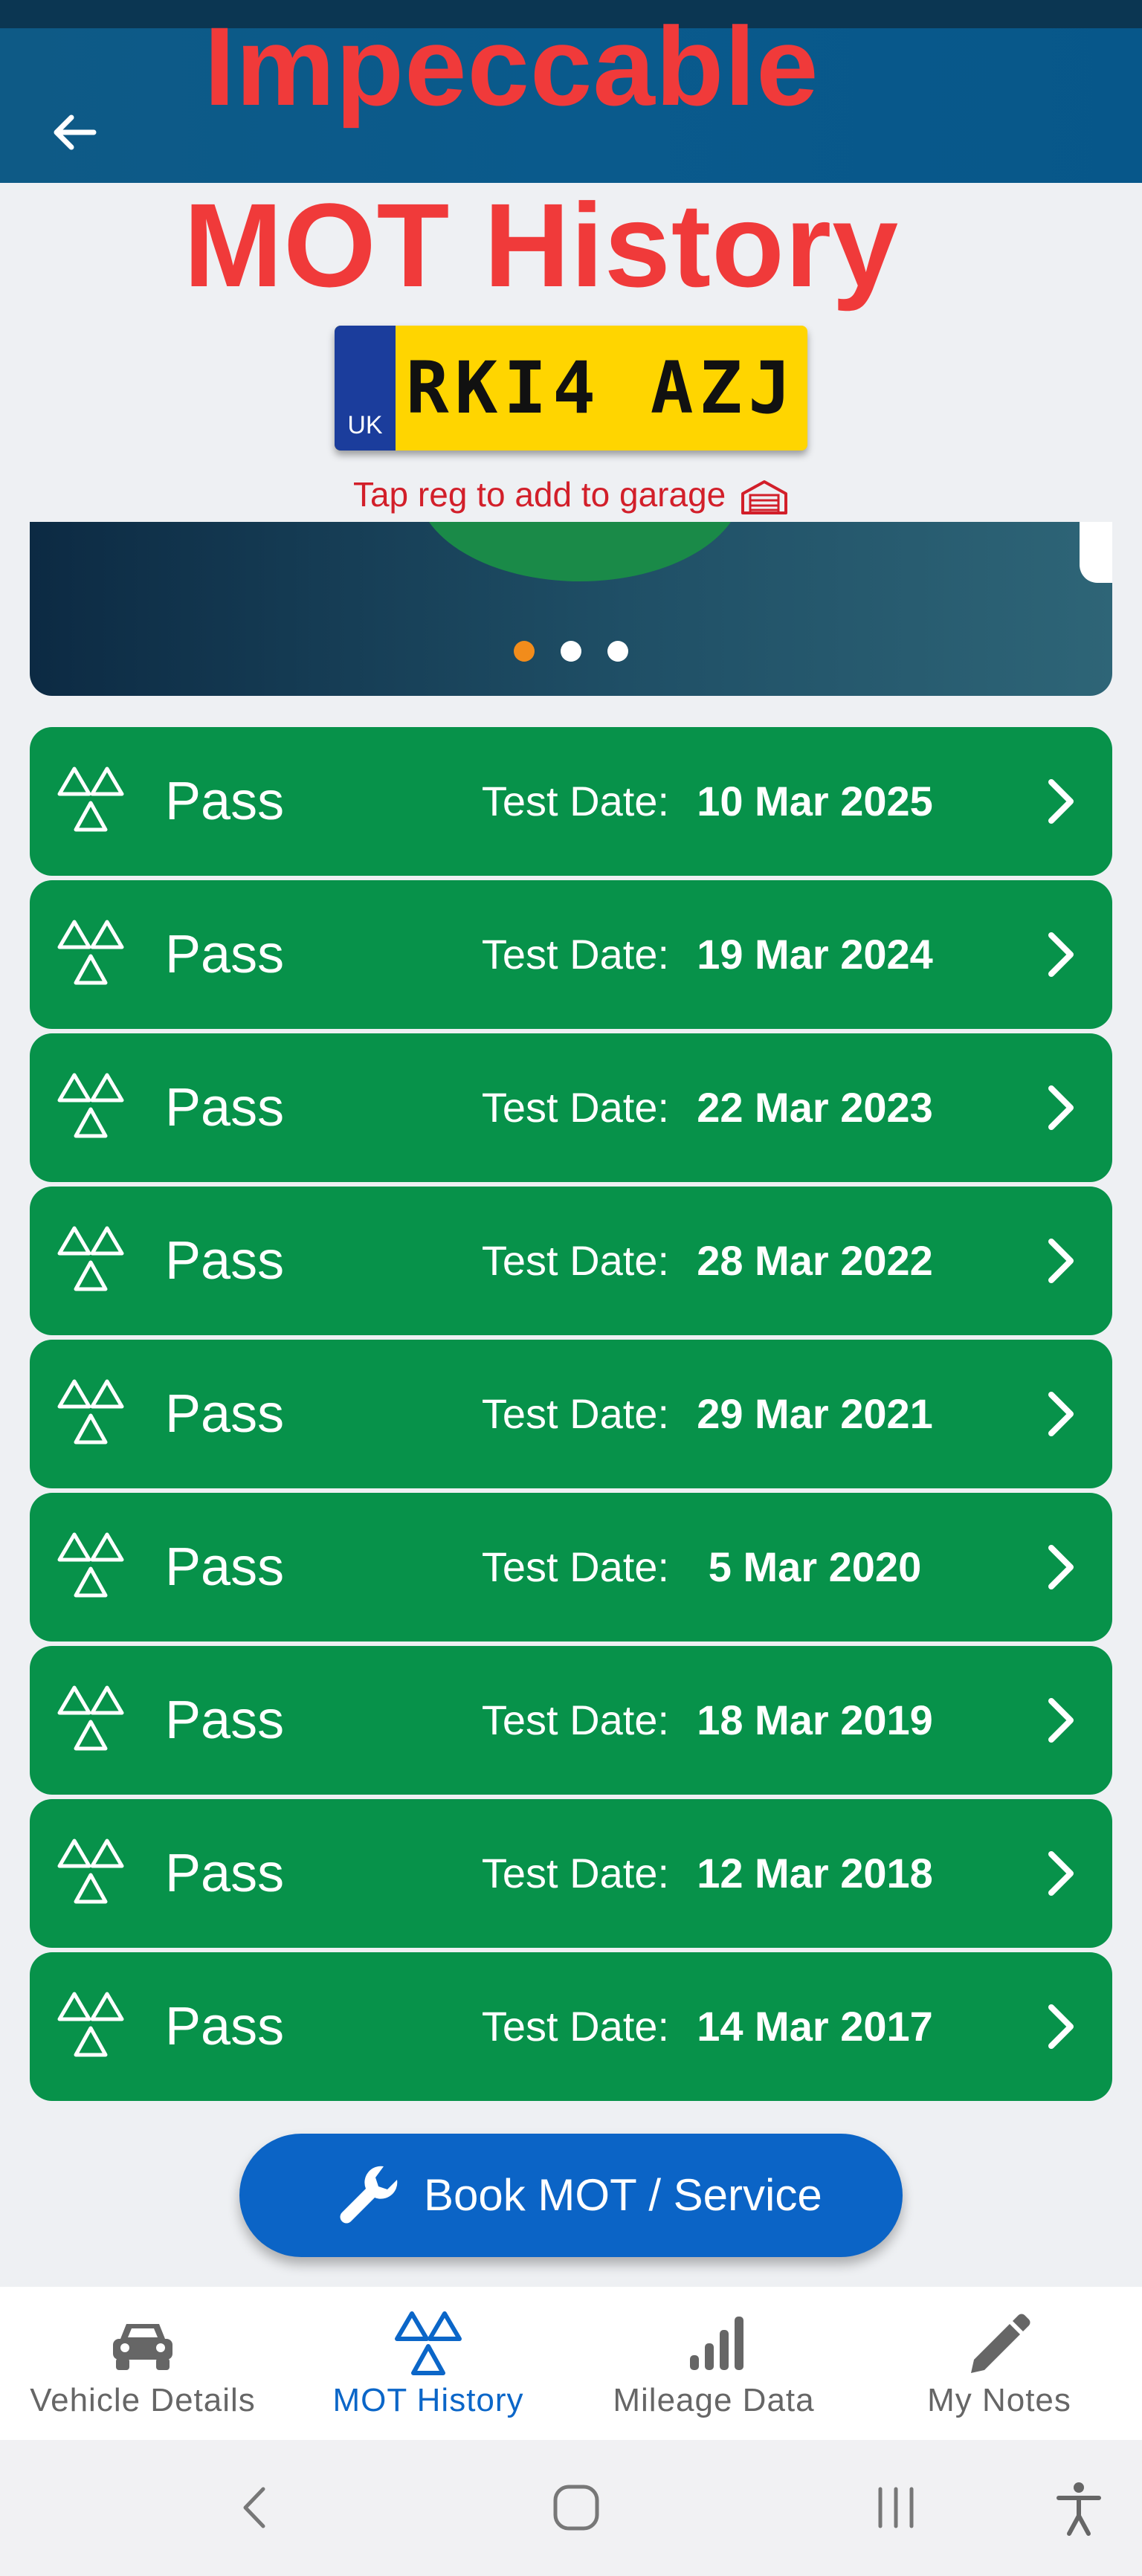 The image size is (1142, 2576). What do you see at coordinates (365, 425) in the screenshot?
I see `plate-country-code: UK` at bounding box center [365, 425].